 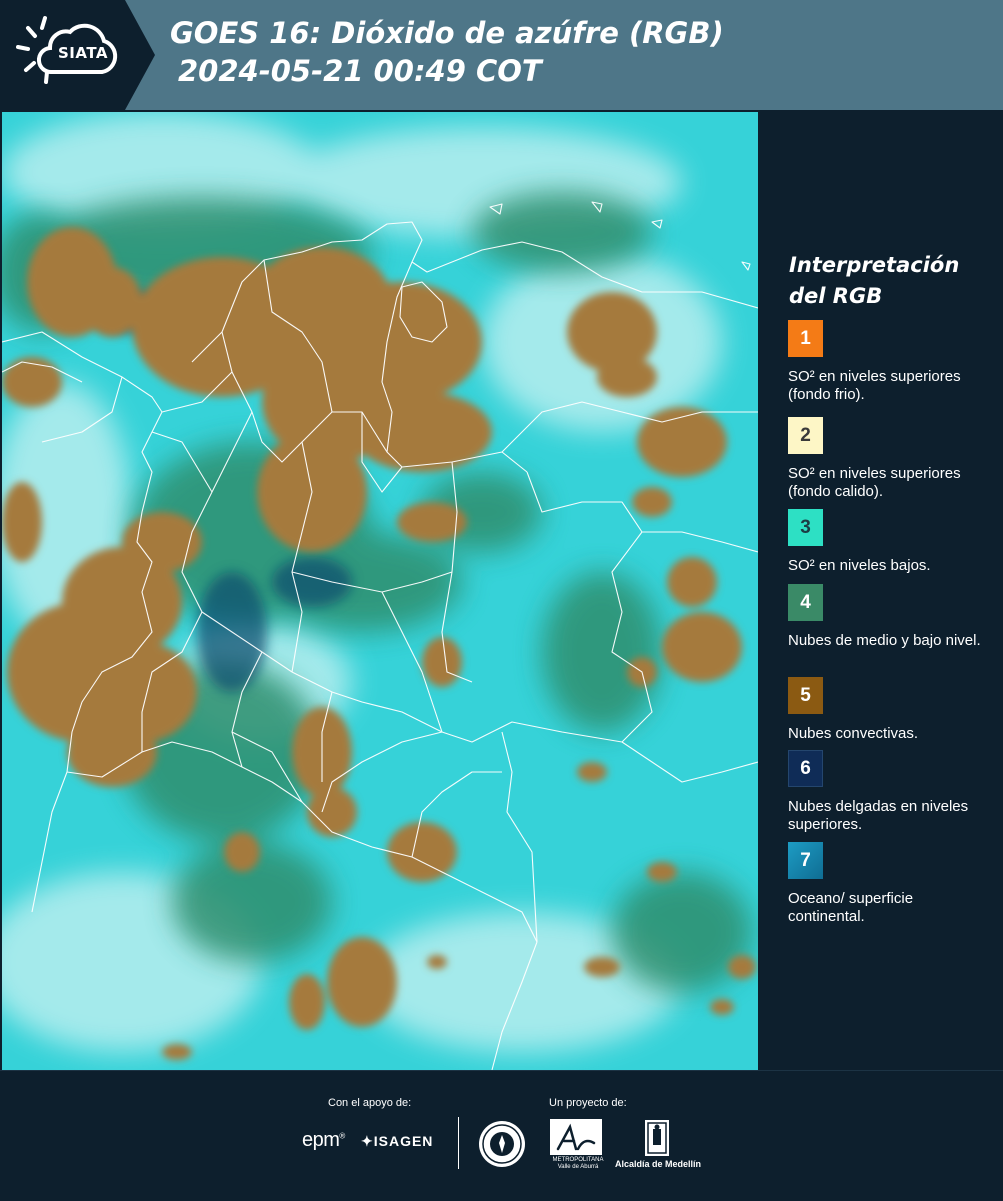 I want to click on isagen-logo-text: ISAGEN, so click(x=403, y=1141).